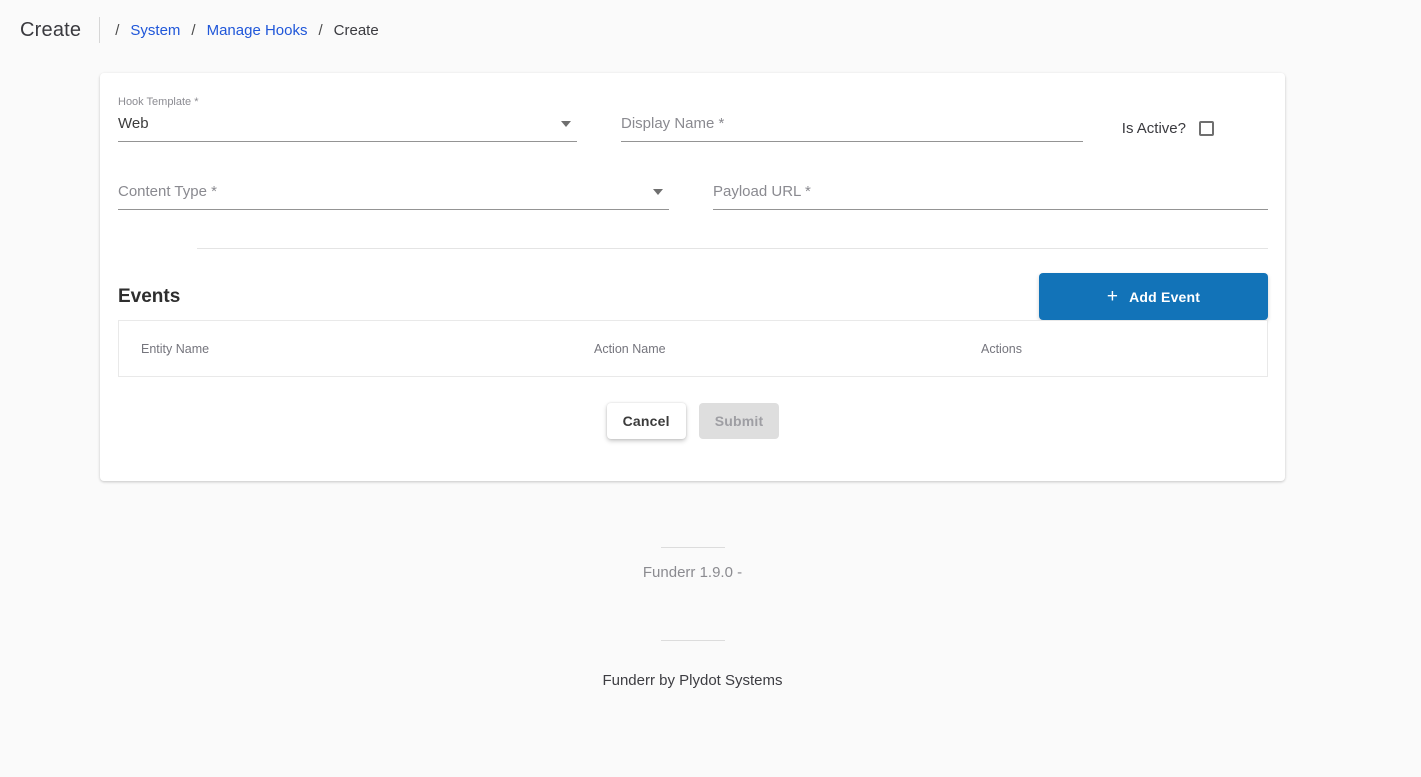 This screenshot has height=777, width=1421. I want to click on cancel-button: Cancel, so click(646, 421).